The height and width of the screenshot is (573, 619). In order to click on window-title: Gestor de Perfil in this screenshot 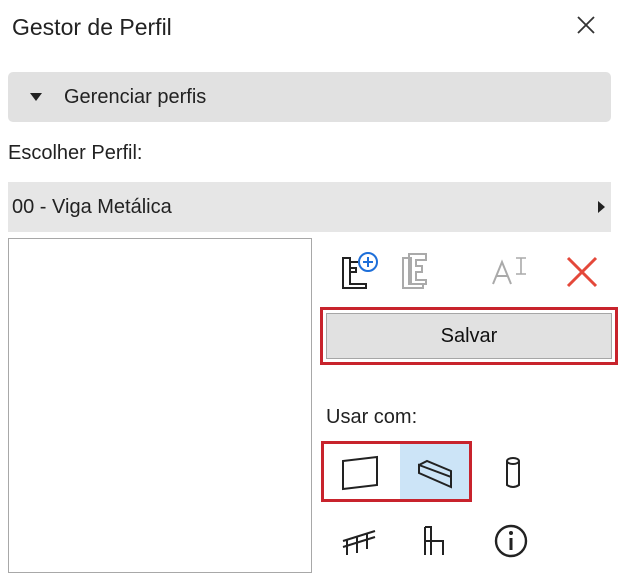, I will do `click(92, 27)`.